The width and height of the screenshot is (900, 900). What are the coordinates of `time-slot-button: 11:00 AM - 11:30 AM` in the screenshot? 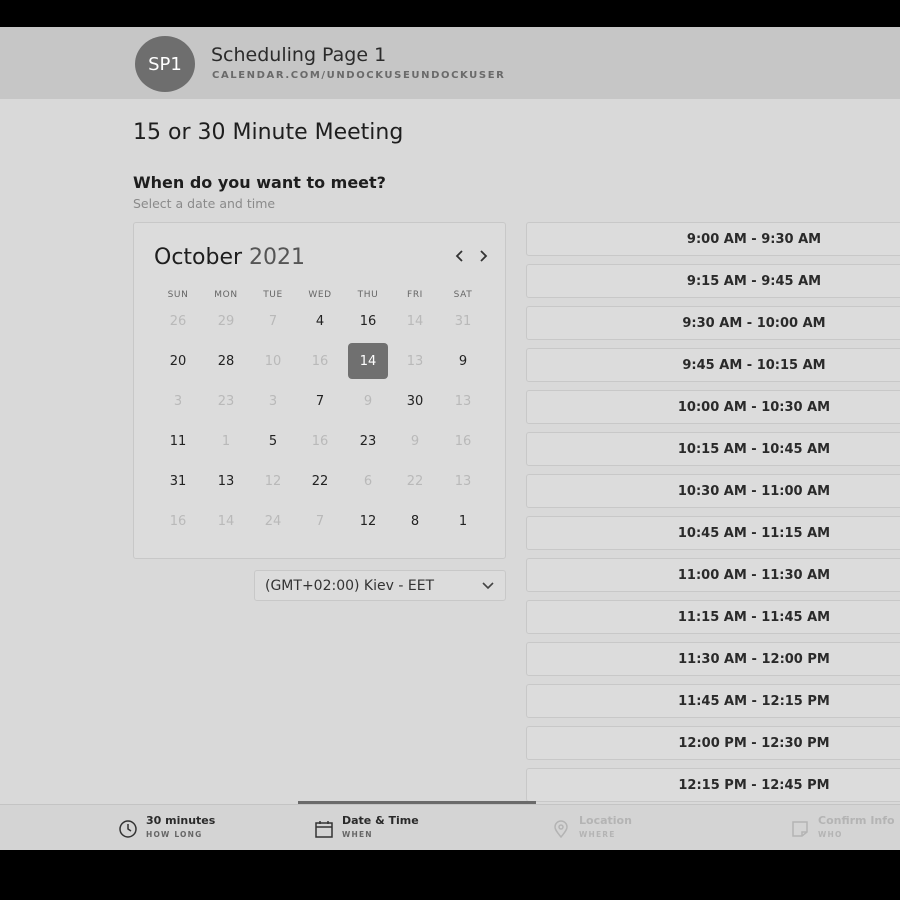 It's located at (713, 575).